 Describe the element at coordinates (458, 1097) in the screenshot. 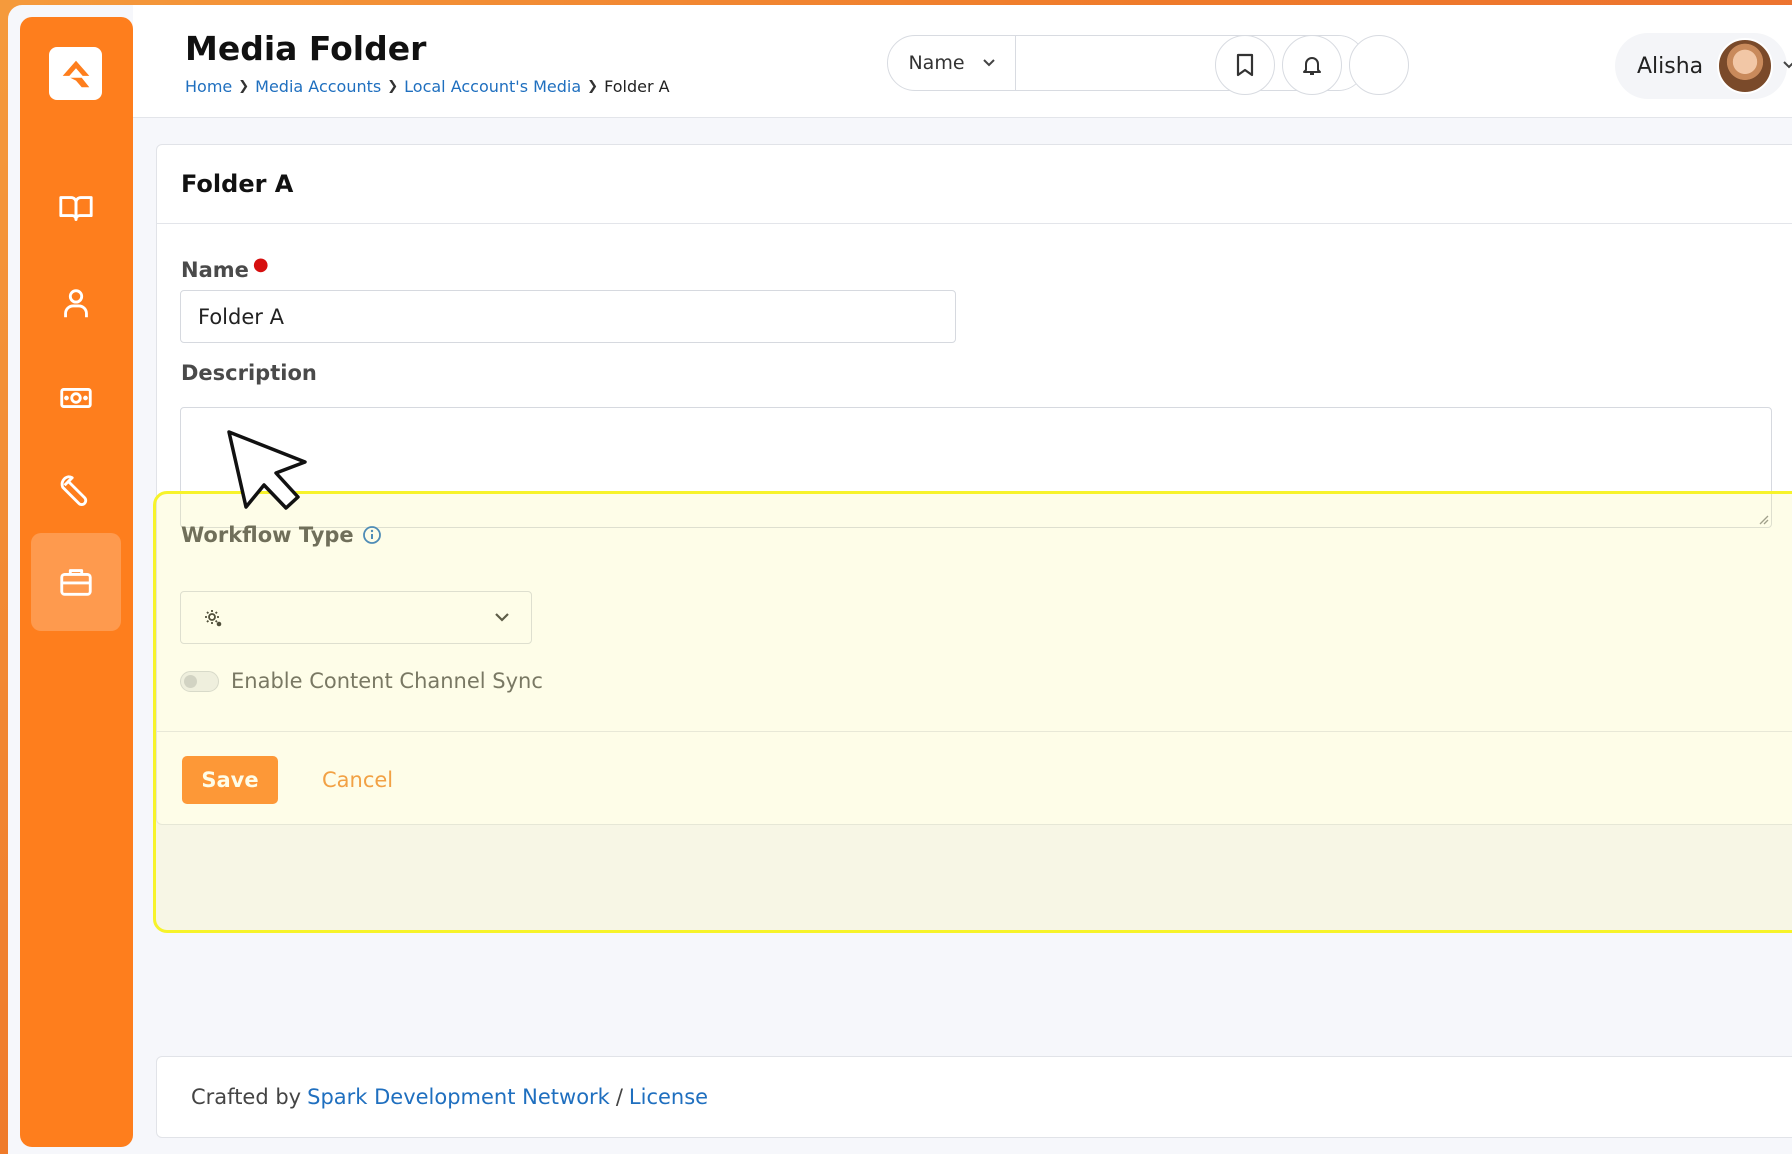

I see `footer-link-spark: Spark Development Network` at that location.